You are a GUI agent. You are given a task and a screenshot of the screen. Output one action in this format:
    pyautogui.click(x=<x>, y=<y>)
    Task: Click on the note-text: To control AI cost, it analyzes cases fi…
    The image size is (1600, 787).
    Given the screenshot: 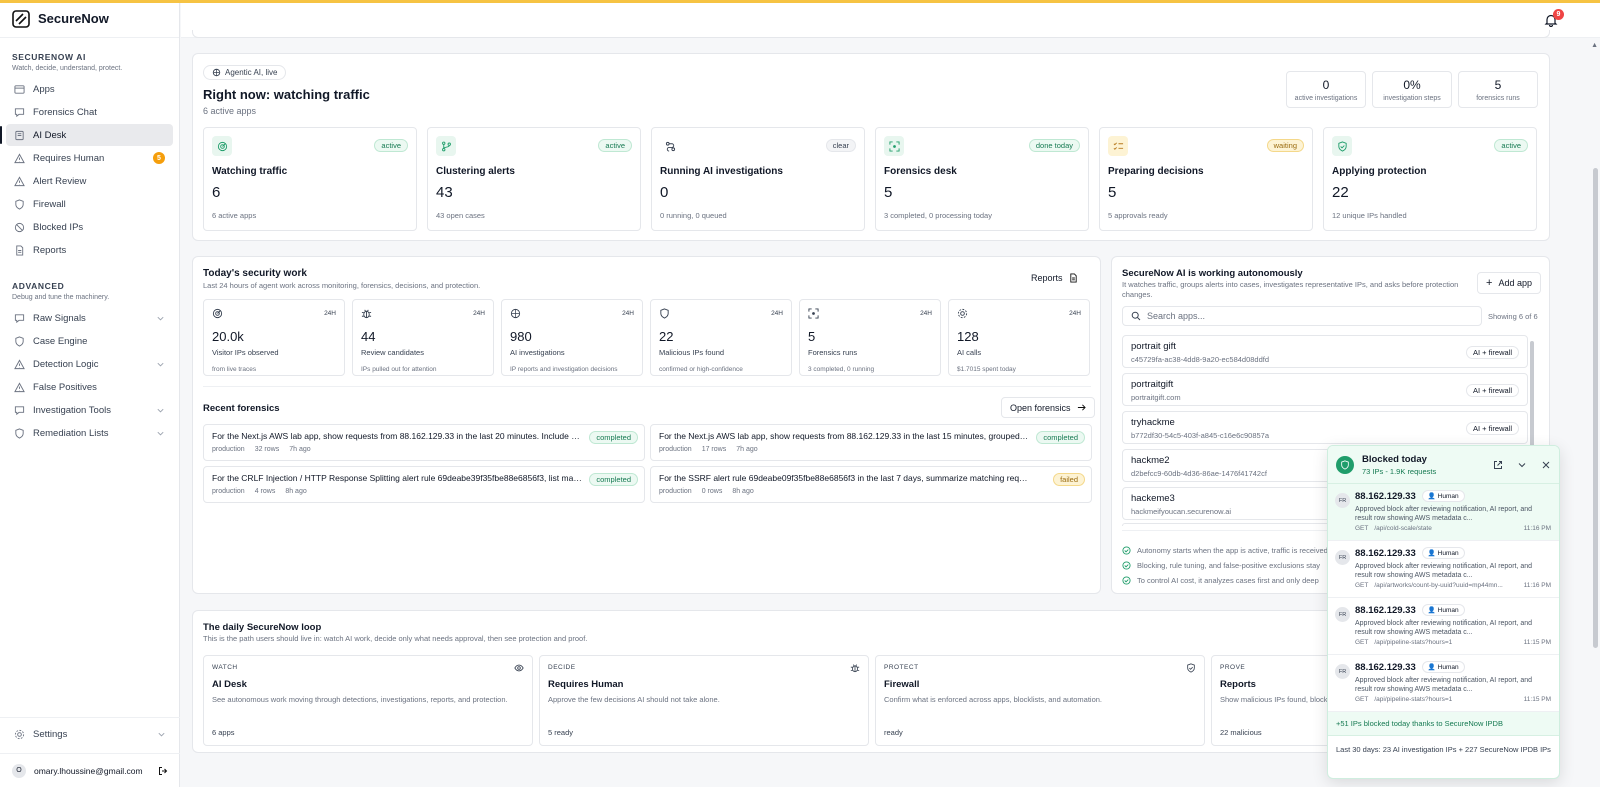 What is the action you would take?
    pyautogui.click(x=1228, y=580)
    